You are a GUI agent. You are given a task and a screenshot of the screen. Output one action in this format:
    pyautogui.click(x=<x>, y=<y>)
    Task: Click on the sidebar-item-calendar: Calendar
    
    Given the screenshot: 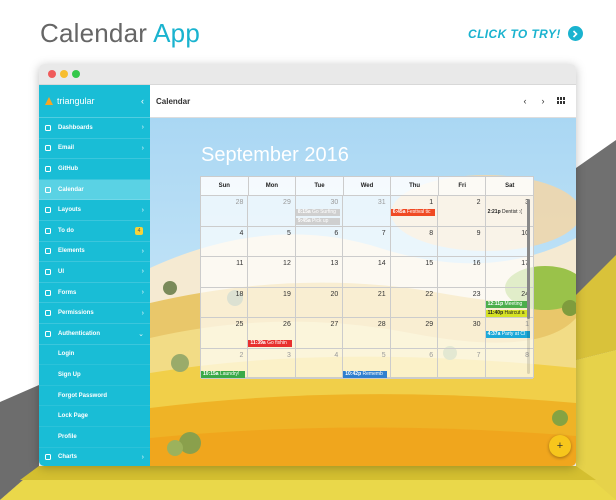 What is the action you would take?
    pyautogui.click(x=94, y=190)
    